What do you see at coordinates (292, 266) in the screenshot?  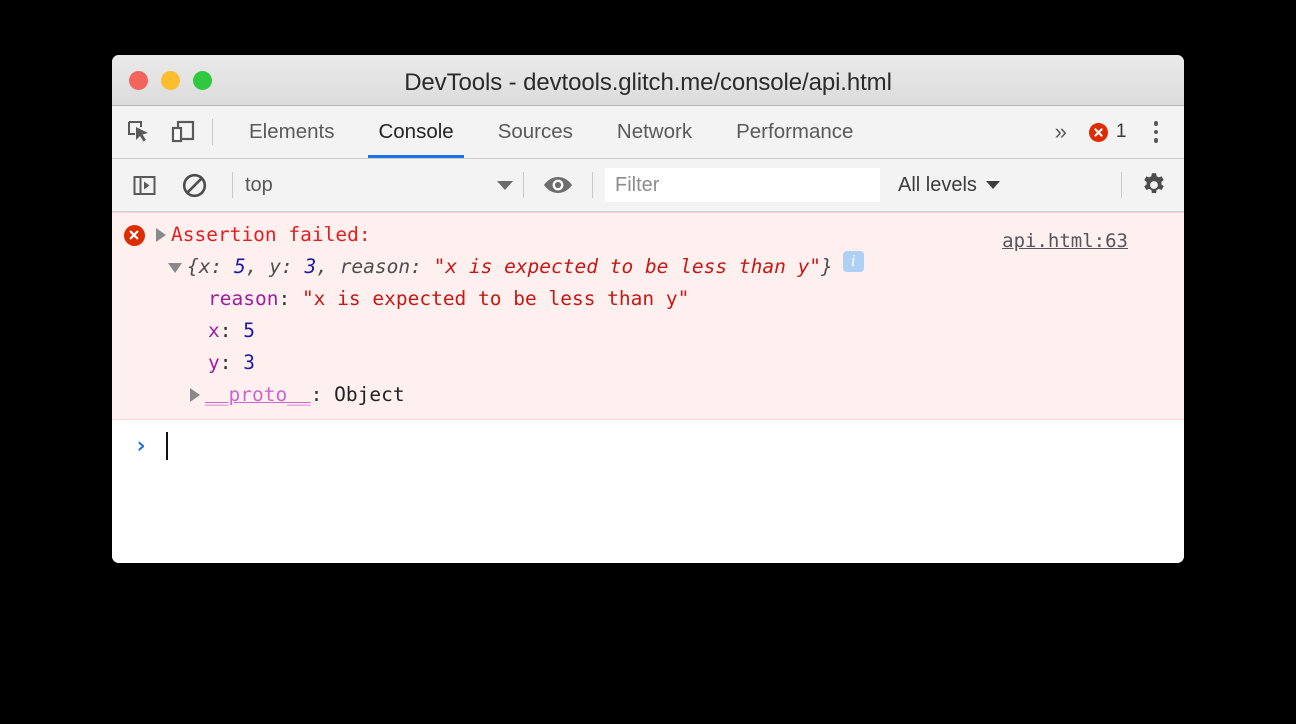 I see `preview-sep-1: :` at bounding box center [292, 266].